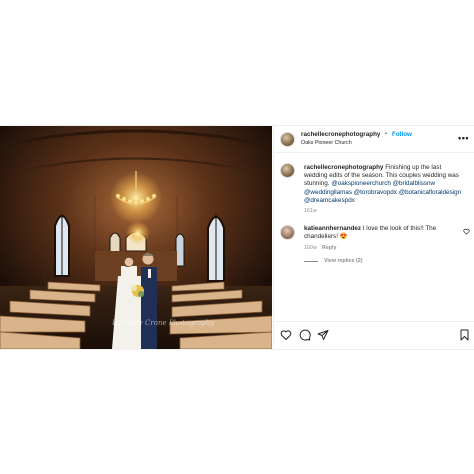 The height and width of the screenshot is (474, 474). What do you see at coordinates (310, 211) in the screenshot?
I see `caption-age: 161w` at bounding box center [310, 211].